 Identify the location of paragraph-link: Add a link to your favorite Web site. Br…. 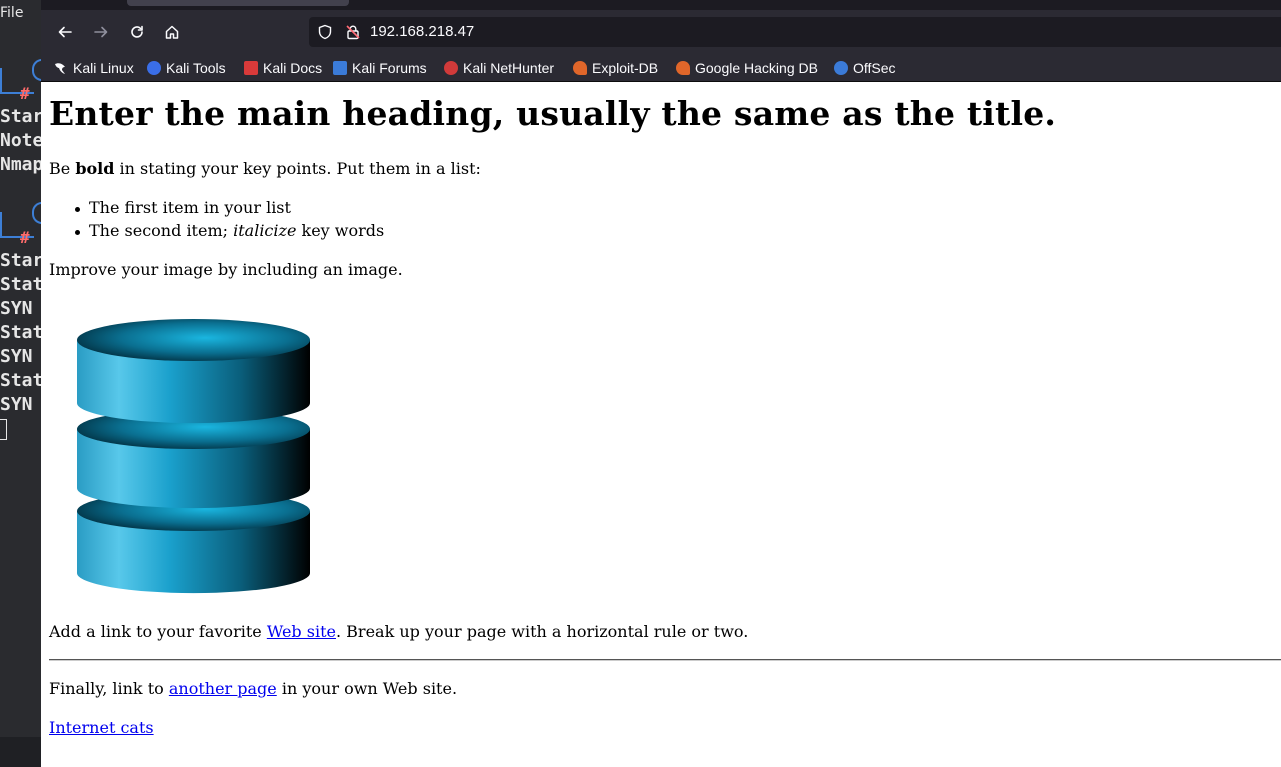
(398, 631).